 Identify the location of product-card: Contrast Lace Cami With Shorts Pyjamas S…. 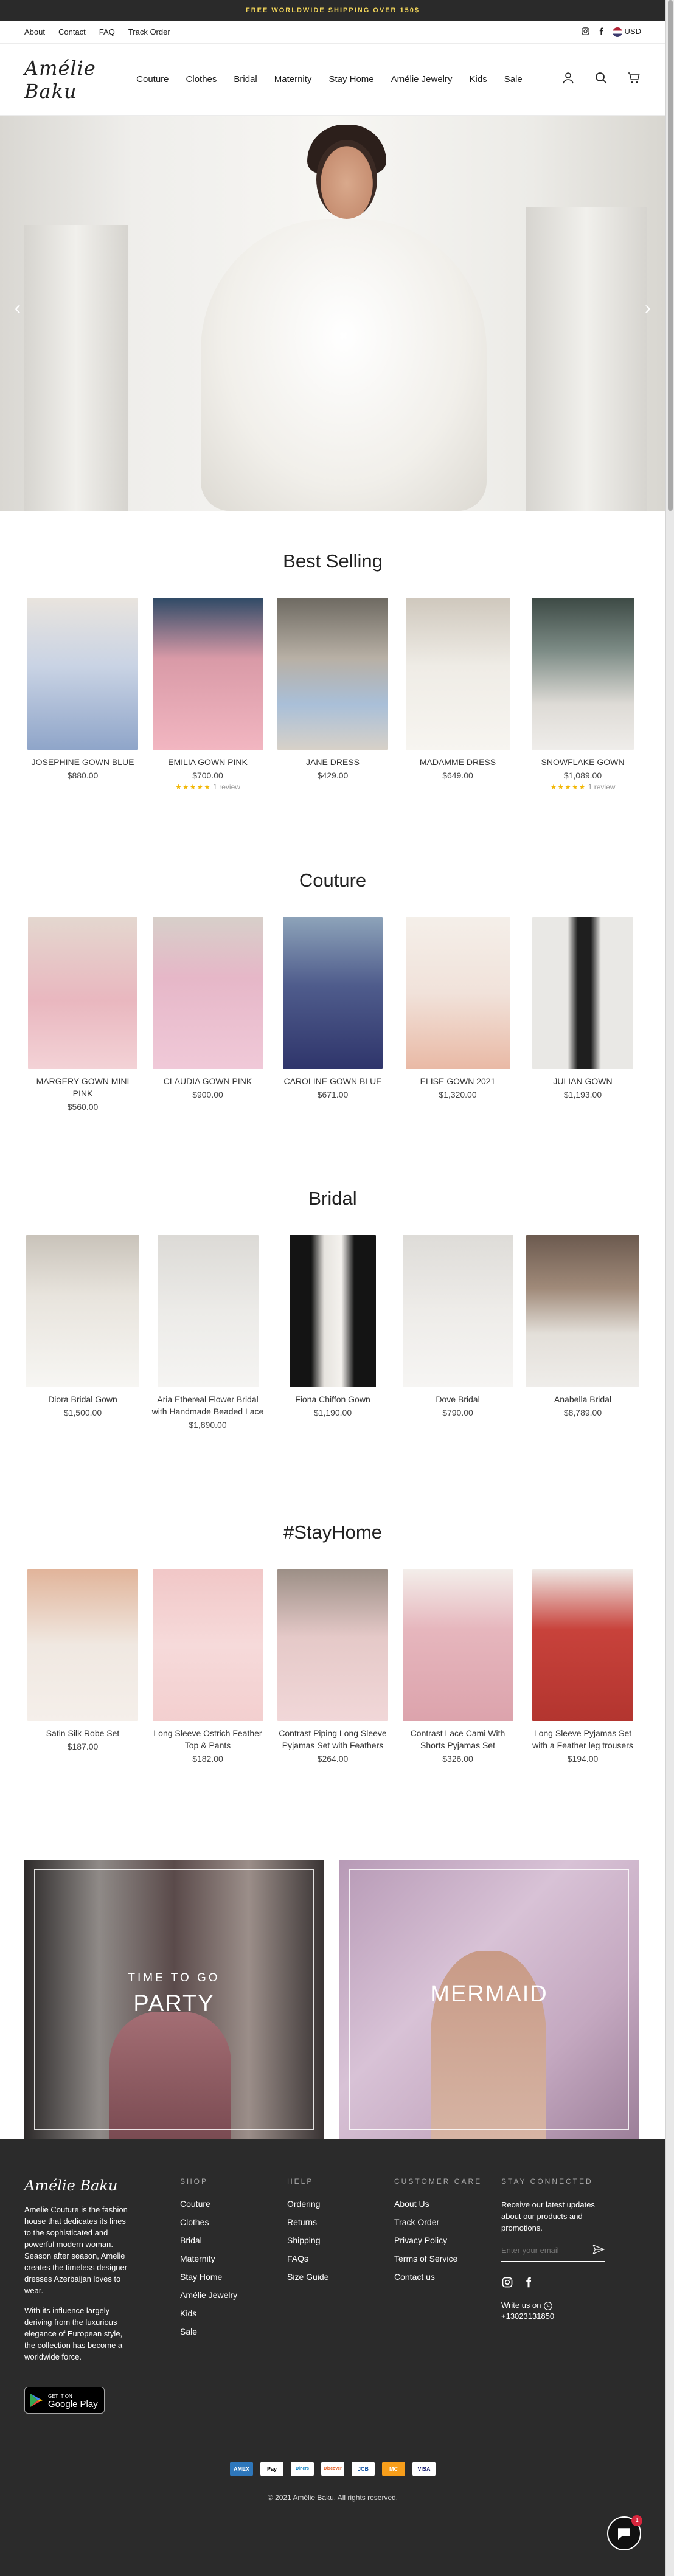
(458, 1666).